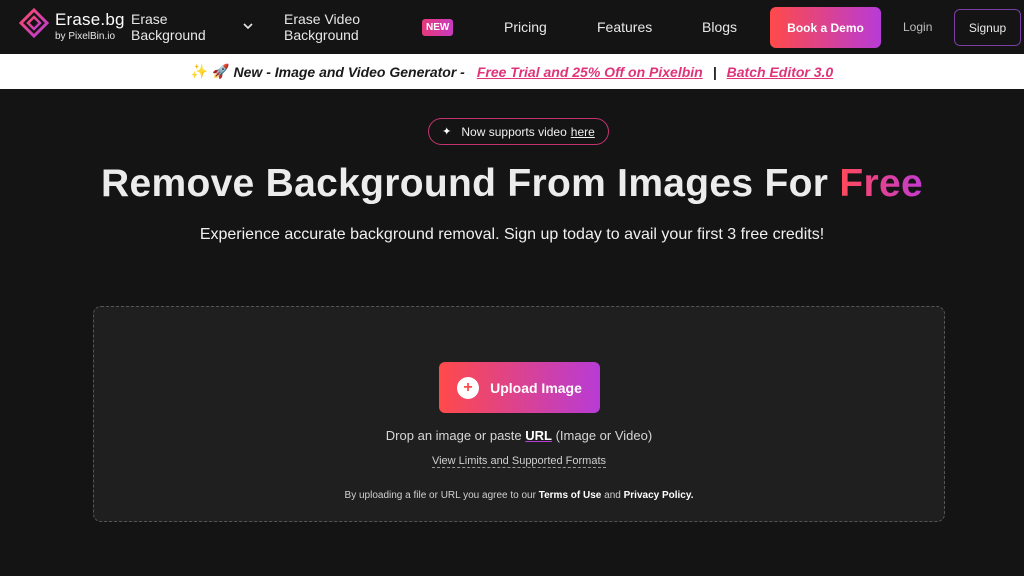 This screenshot has width=1024, height=576. I want to click on view-limits-link: View Limits and Supported Formats, so click(519, 461).